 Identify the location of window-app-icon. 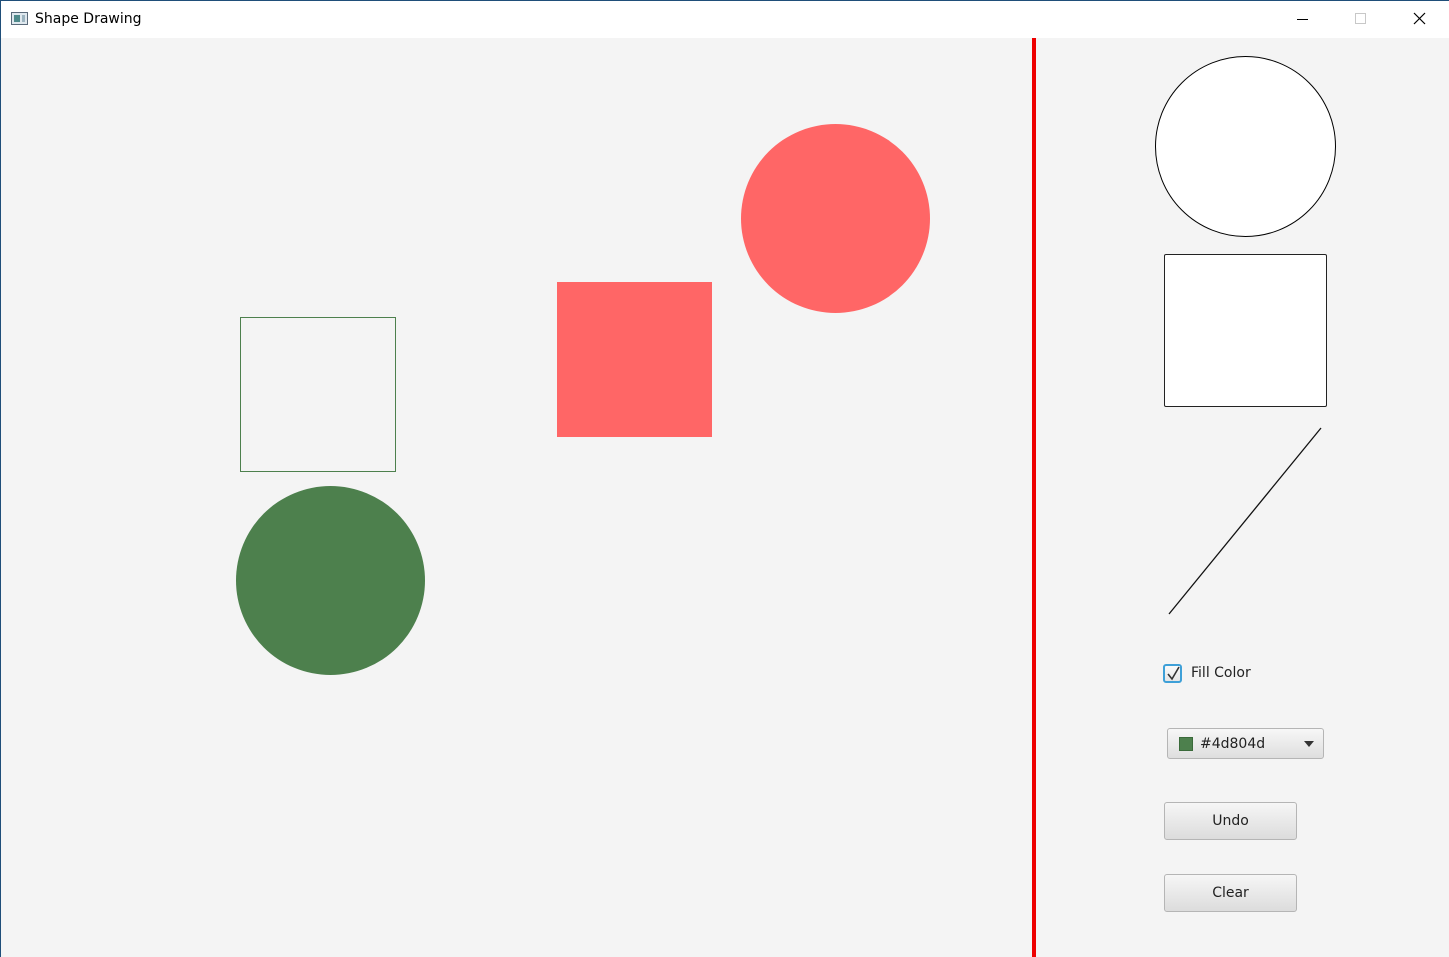
(19, 18).